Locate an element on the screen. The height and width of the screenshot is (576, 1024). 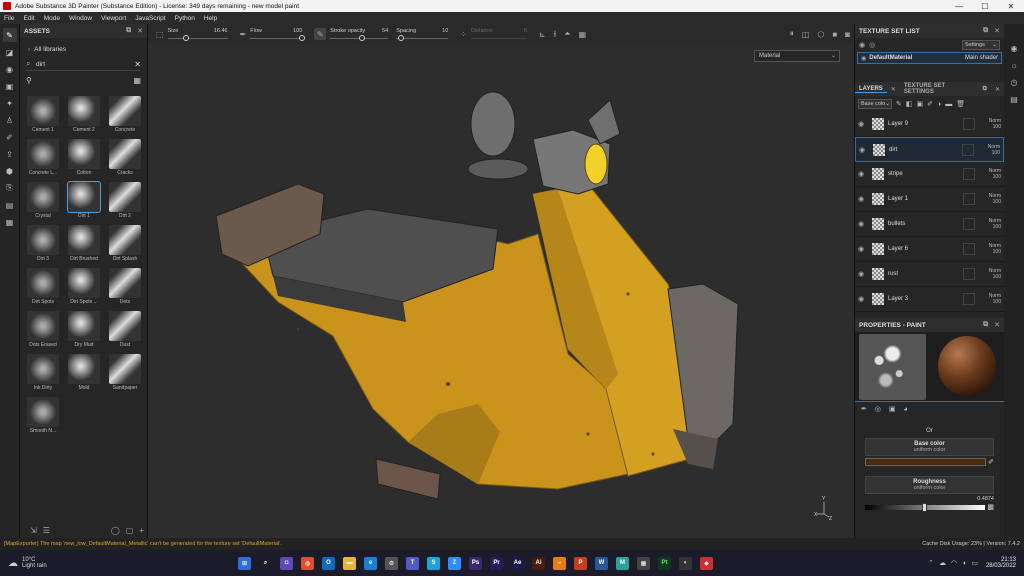
add-fill-layer-icon: ▣ is located at coordinates (920, 104).